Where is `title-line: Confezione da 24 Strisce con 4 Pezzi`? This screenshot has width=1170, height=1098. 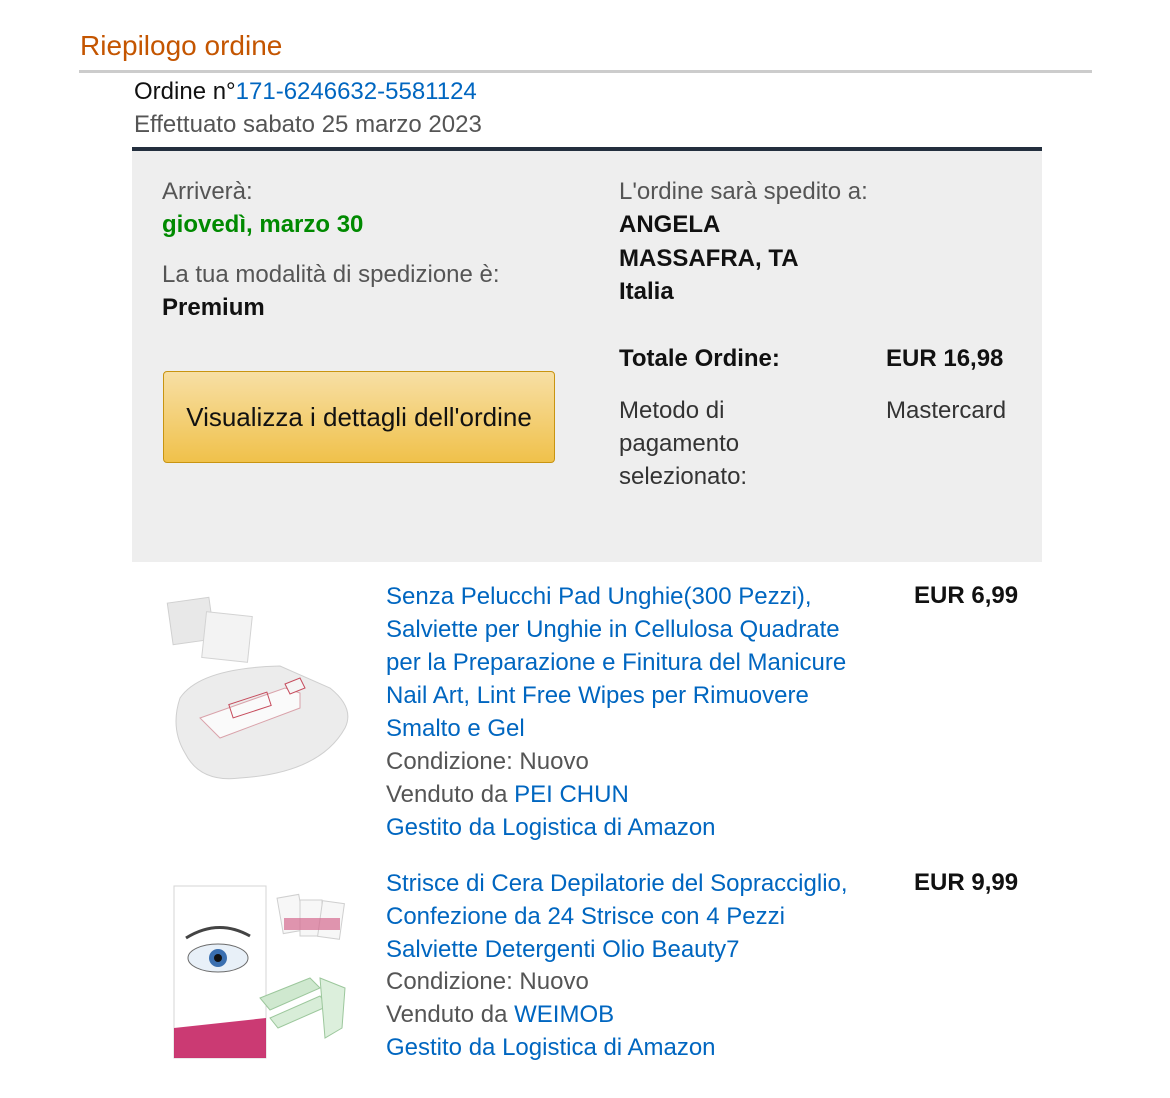 title-line: Confezione da 24 Strisce con 4 Pezzi is located at coordinates (585, 916).